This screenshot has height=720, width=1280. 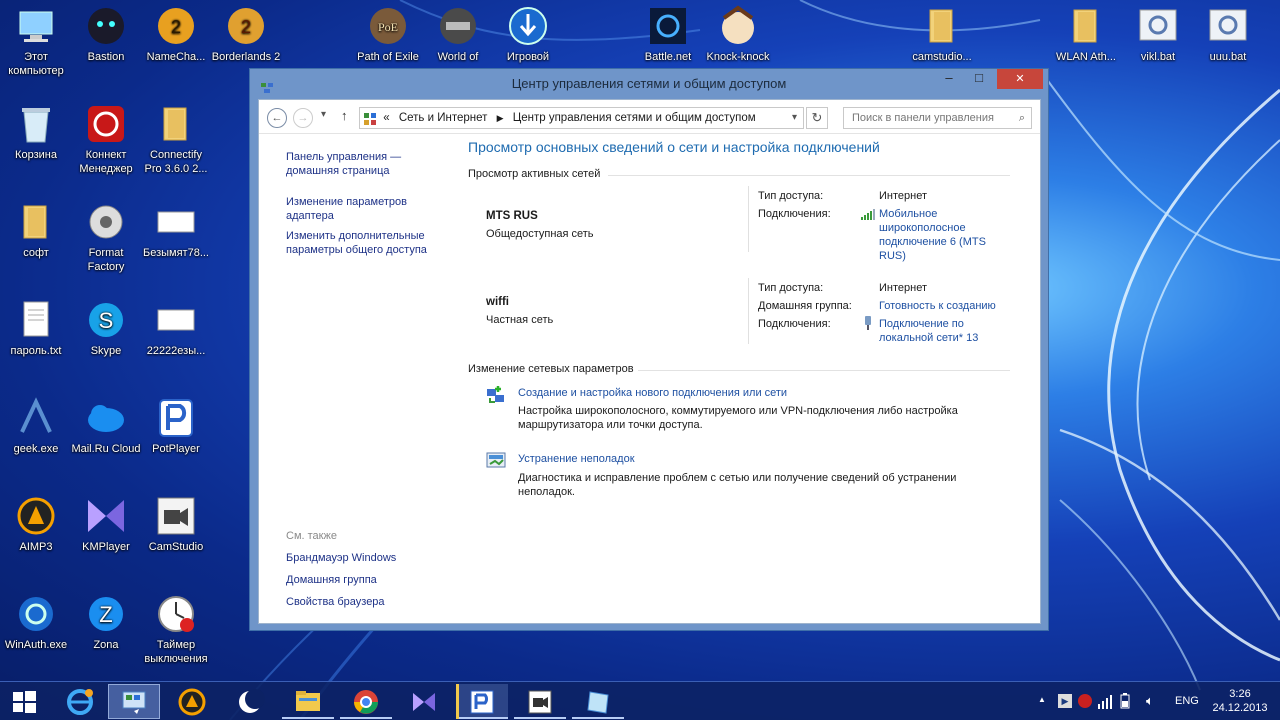 I want to click on desktop-icon-label: uuu.bat, so click(x=1228, y=57).